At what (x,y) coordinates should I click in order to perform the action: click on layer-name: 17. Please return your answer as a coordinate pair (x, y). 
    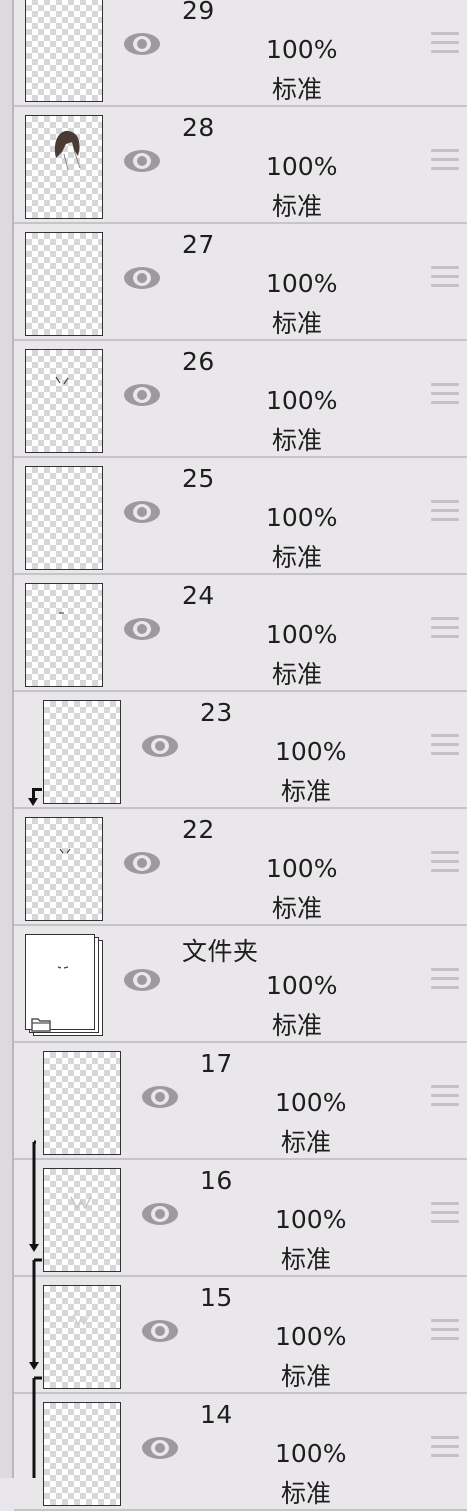
    Looking at the image, I should click on (216, 1063).